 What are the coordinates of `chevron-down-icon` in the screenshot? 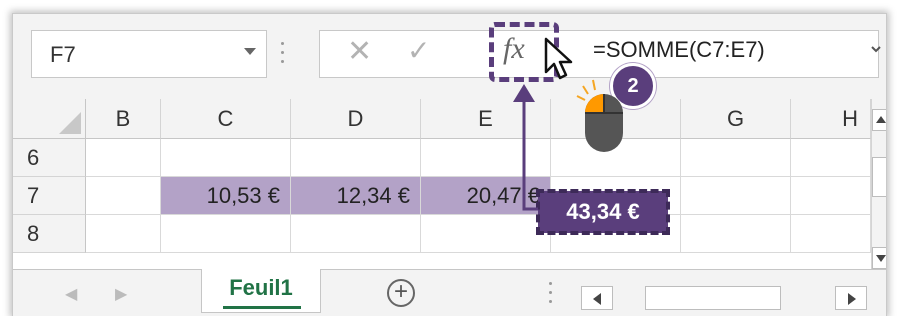 It's located at (250, 51).